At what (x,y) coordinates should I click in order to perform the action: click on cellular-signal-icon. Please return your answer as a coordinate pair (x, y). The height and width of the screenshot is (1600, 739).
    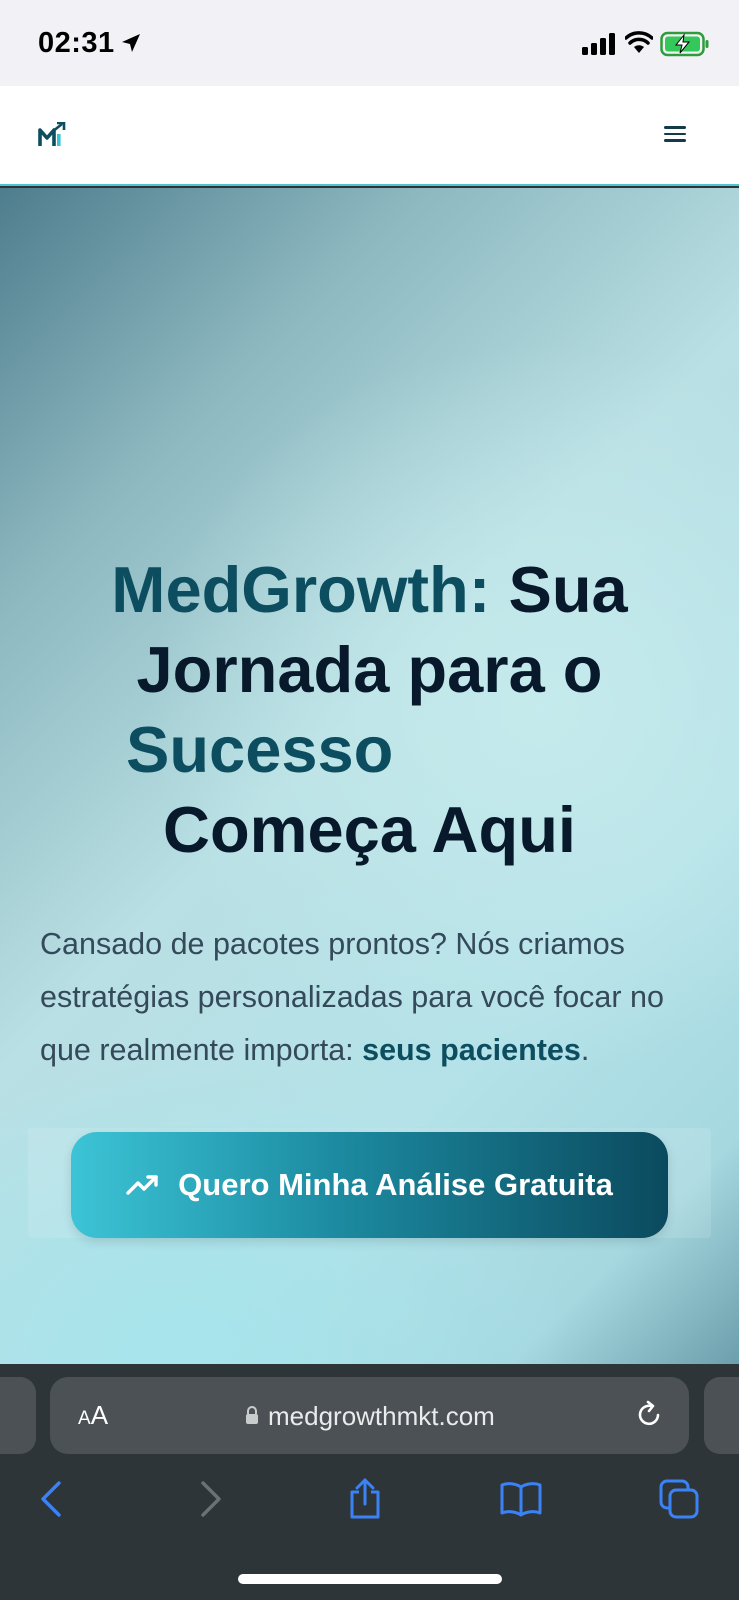
    Looking at the image, I should click on (598, 44).